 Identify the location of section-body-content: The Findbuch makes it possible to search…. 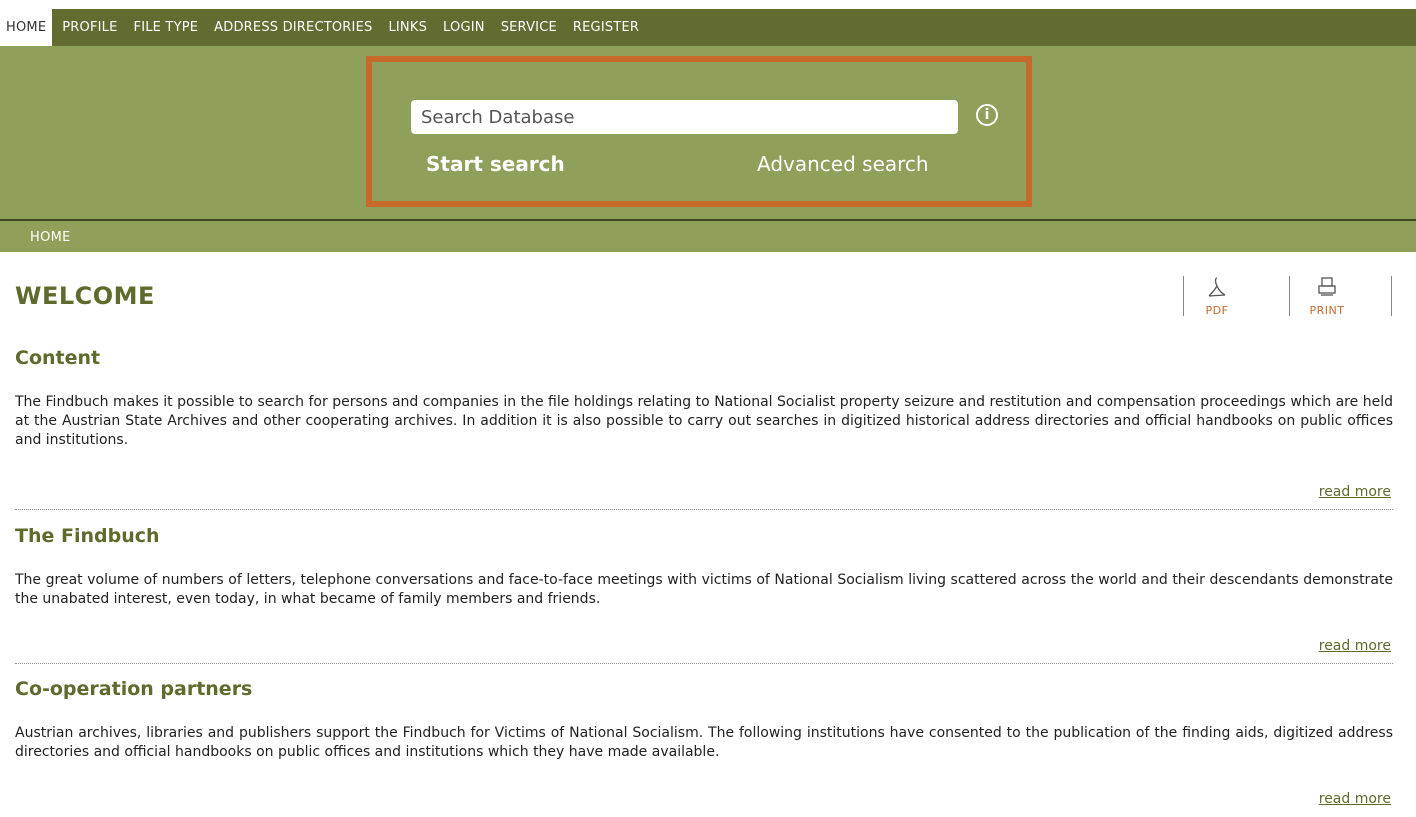
(704, 421).